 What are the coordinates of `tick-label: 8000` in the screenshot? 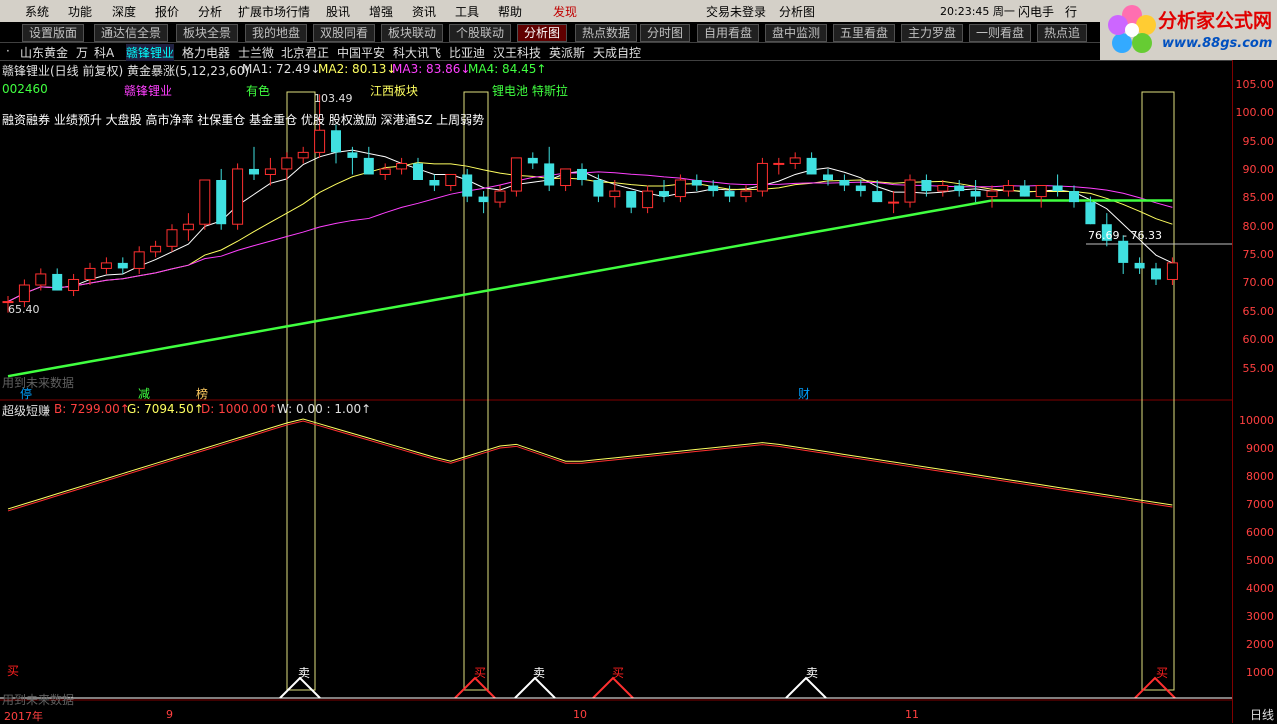 It's located at (1260, 476).